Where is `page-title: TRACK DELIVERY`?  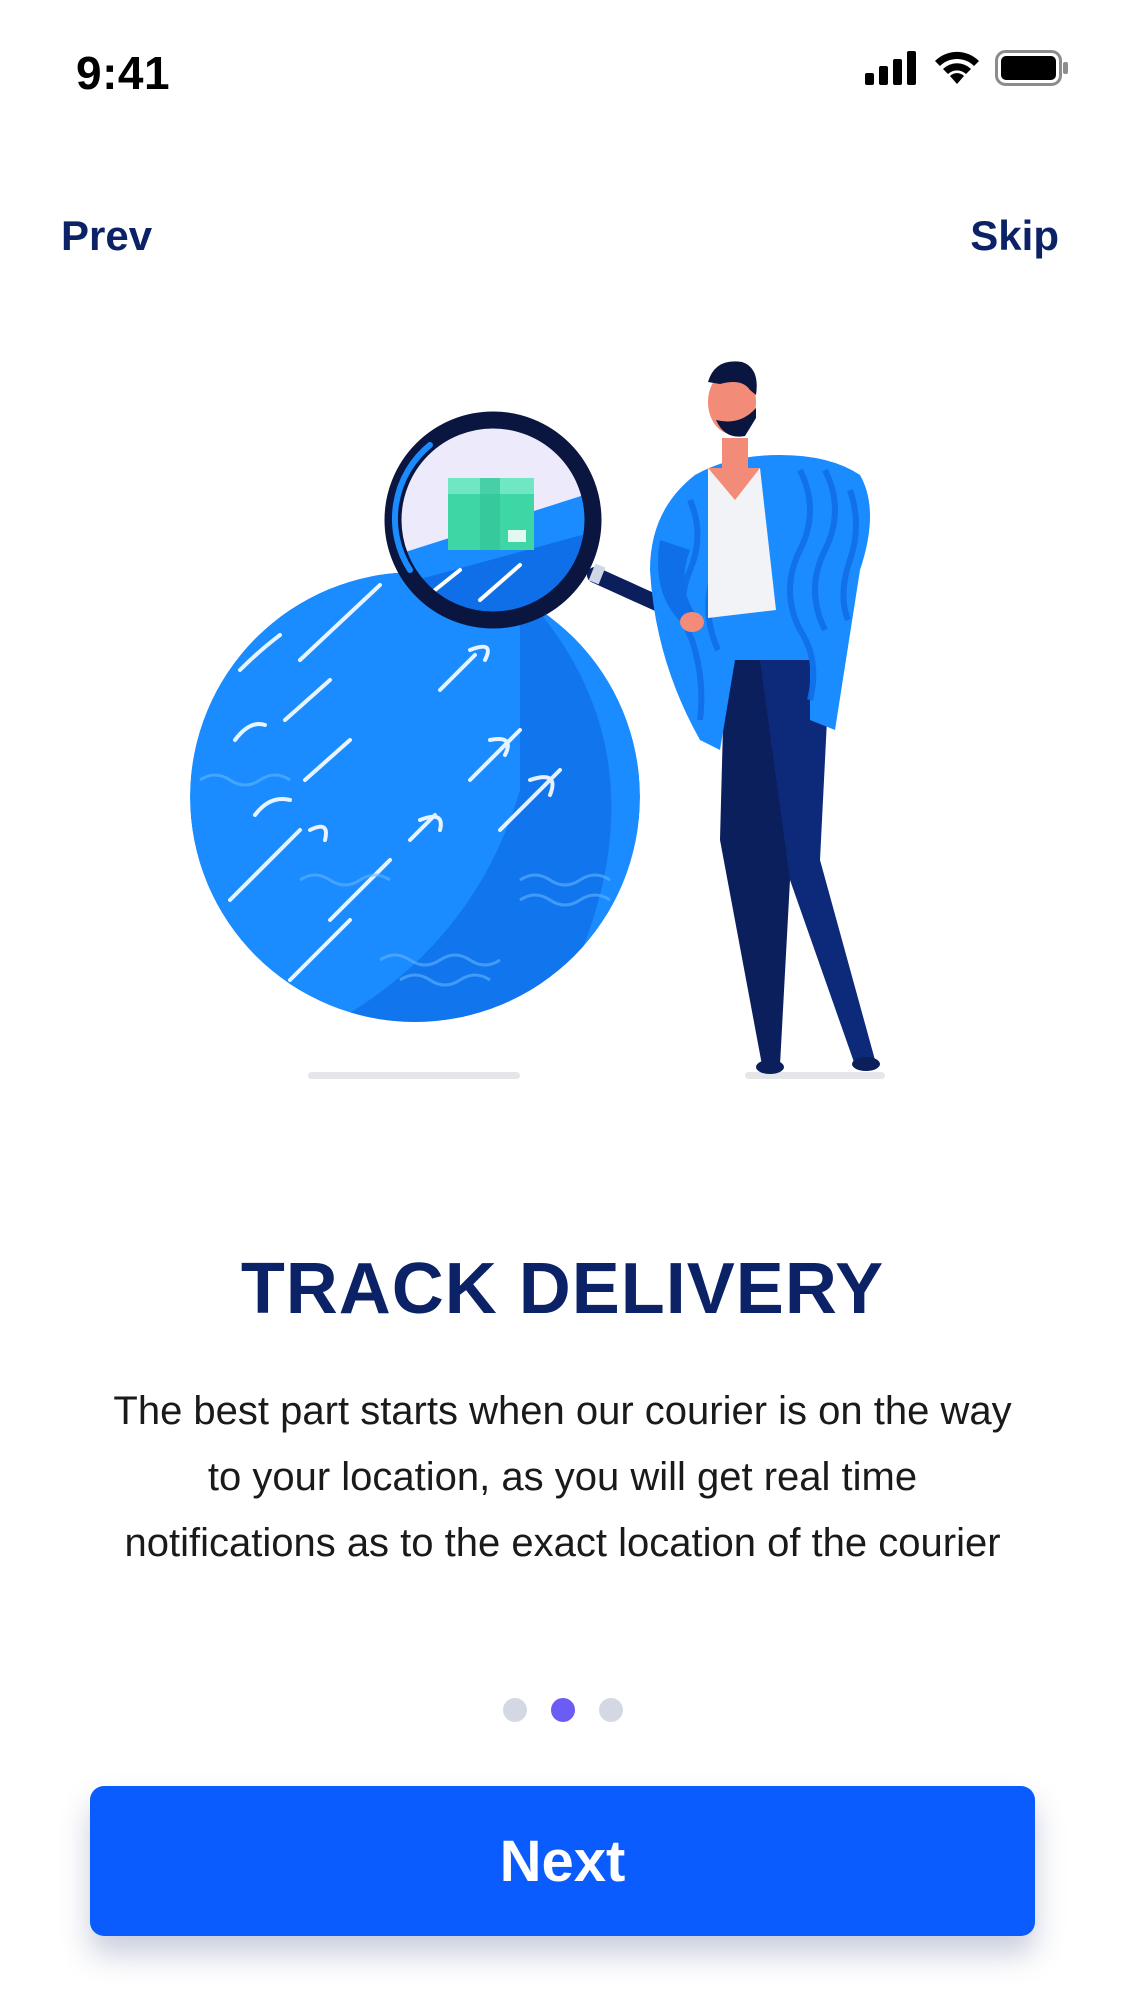
page-title: TRACK DELIVERY is located at coordinates (562, 1289).